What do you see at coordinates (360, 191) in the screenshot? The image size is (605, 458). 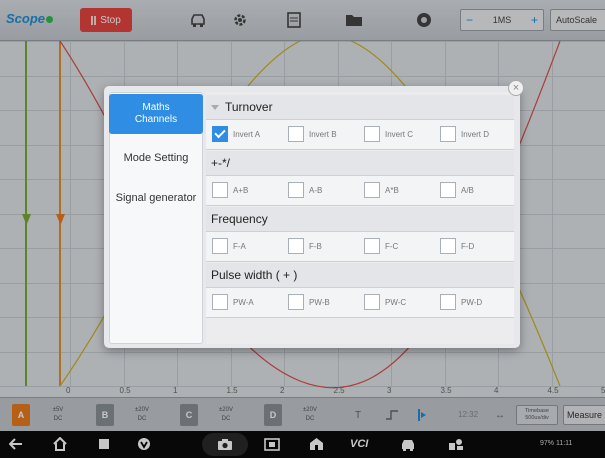 I see `section-options: A+B A-B A*B A/B` at bounding box center [360, 191].